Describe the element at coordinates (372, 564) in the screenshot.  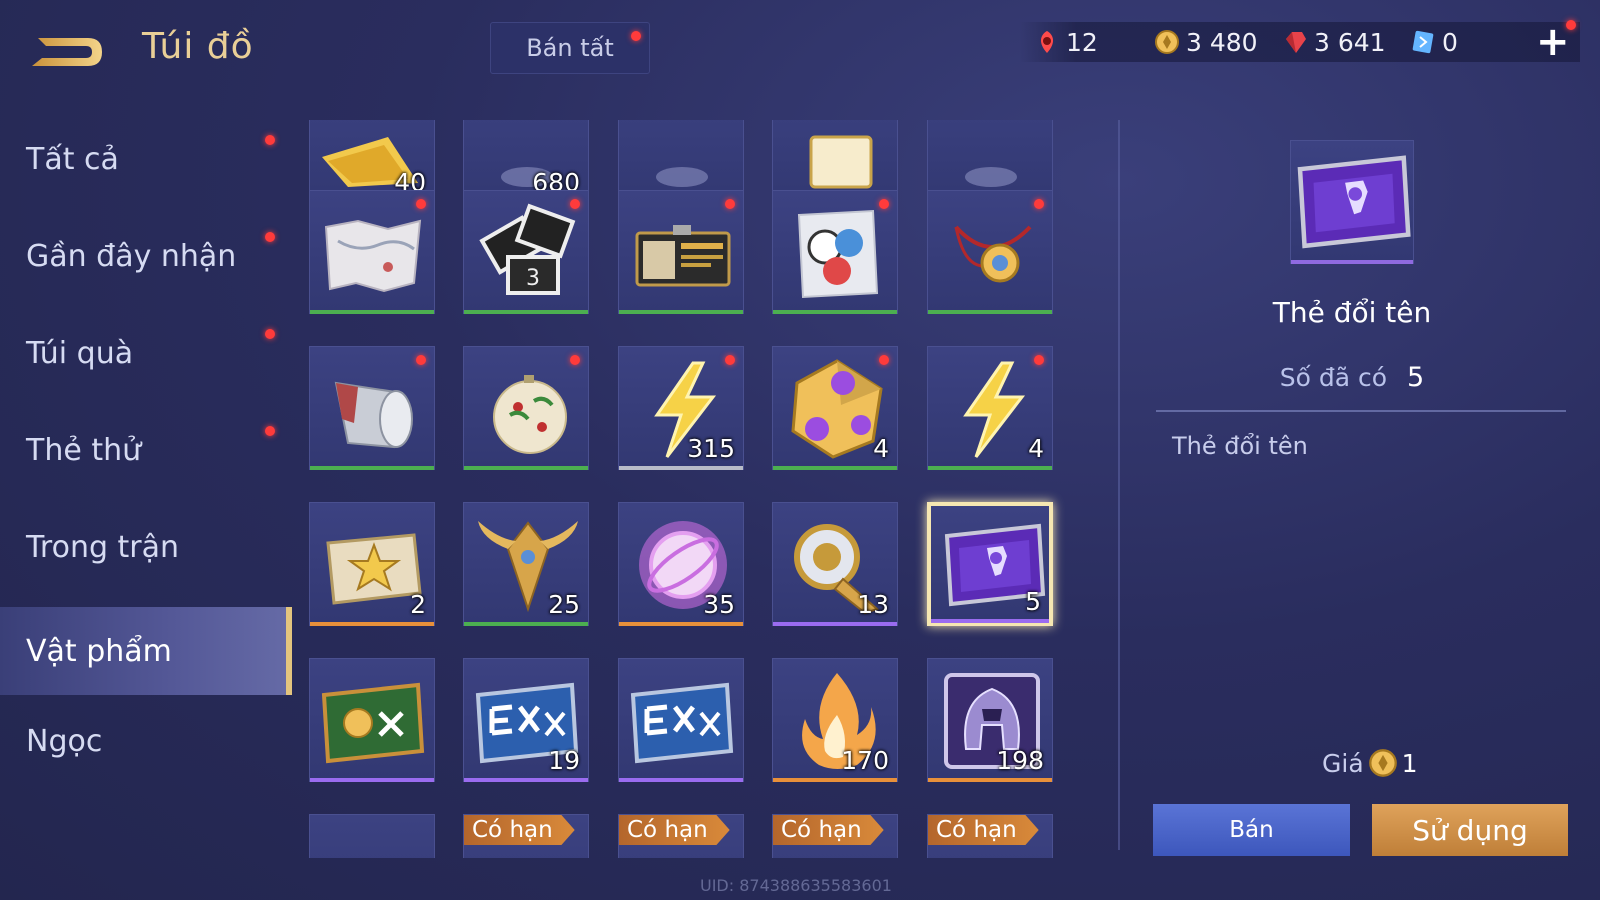
I see `inventory-slot: 2` at that location.